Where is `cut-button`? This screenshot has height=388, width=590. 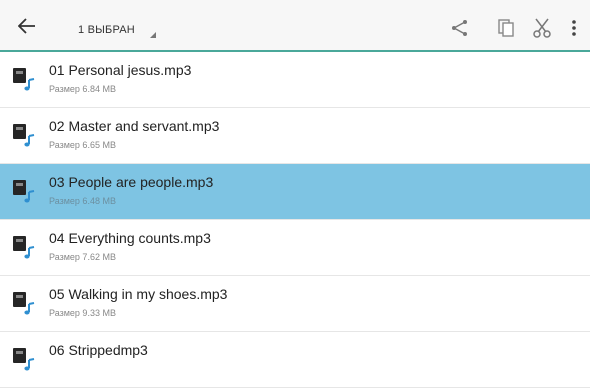
cut-button is located at coordinates (542, 28).